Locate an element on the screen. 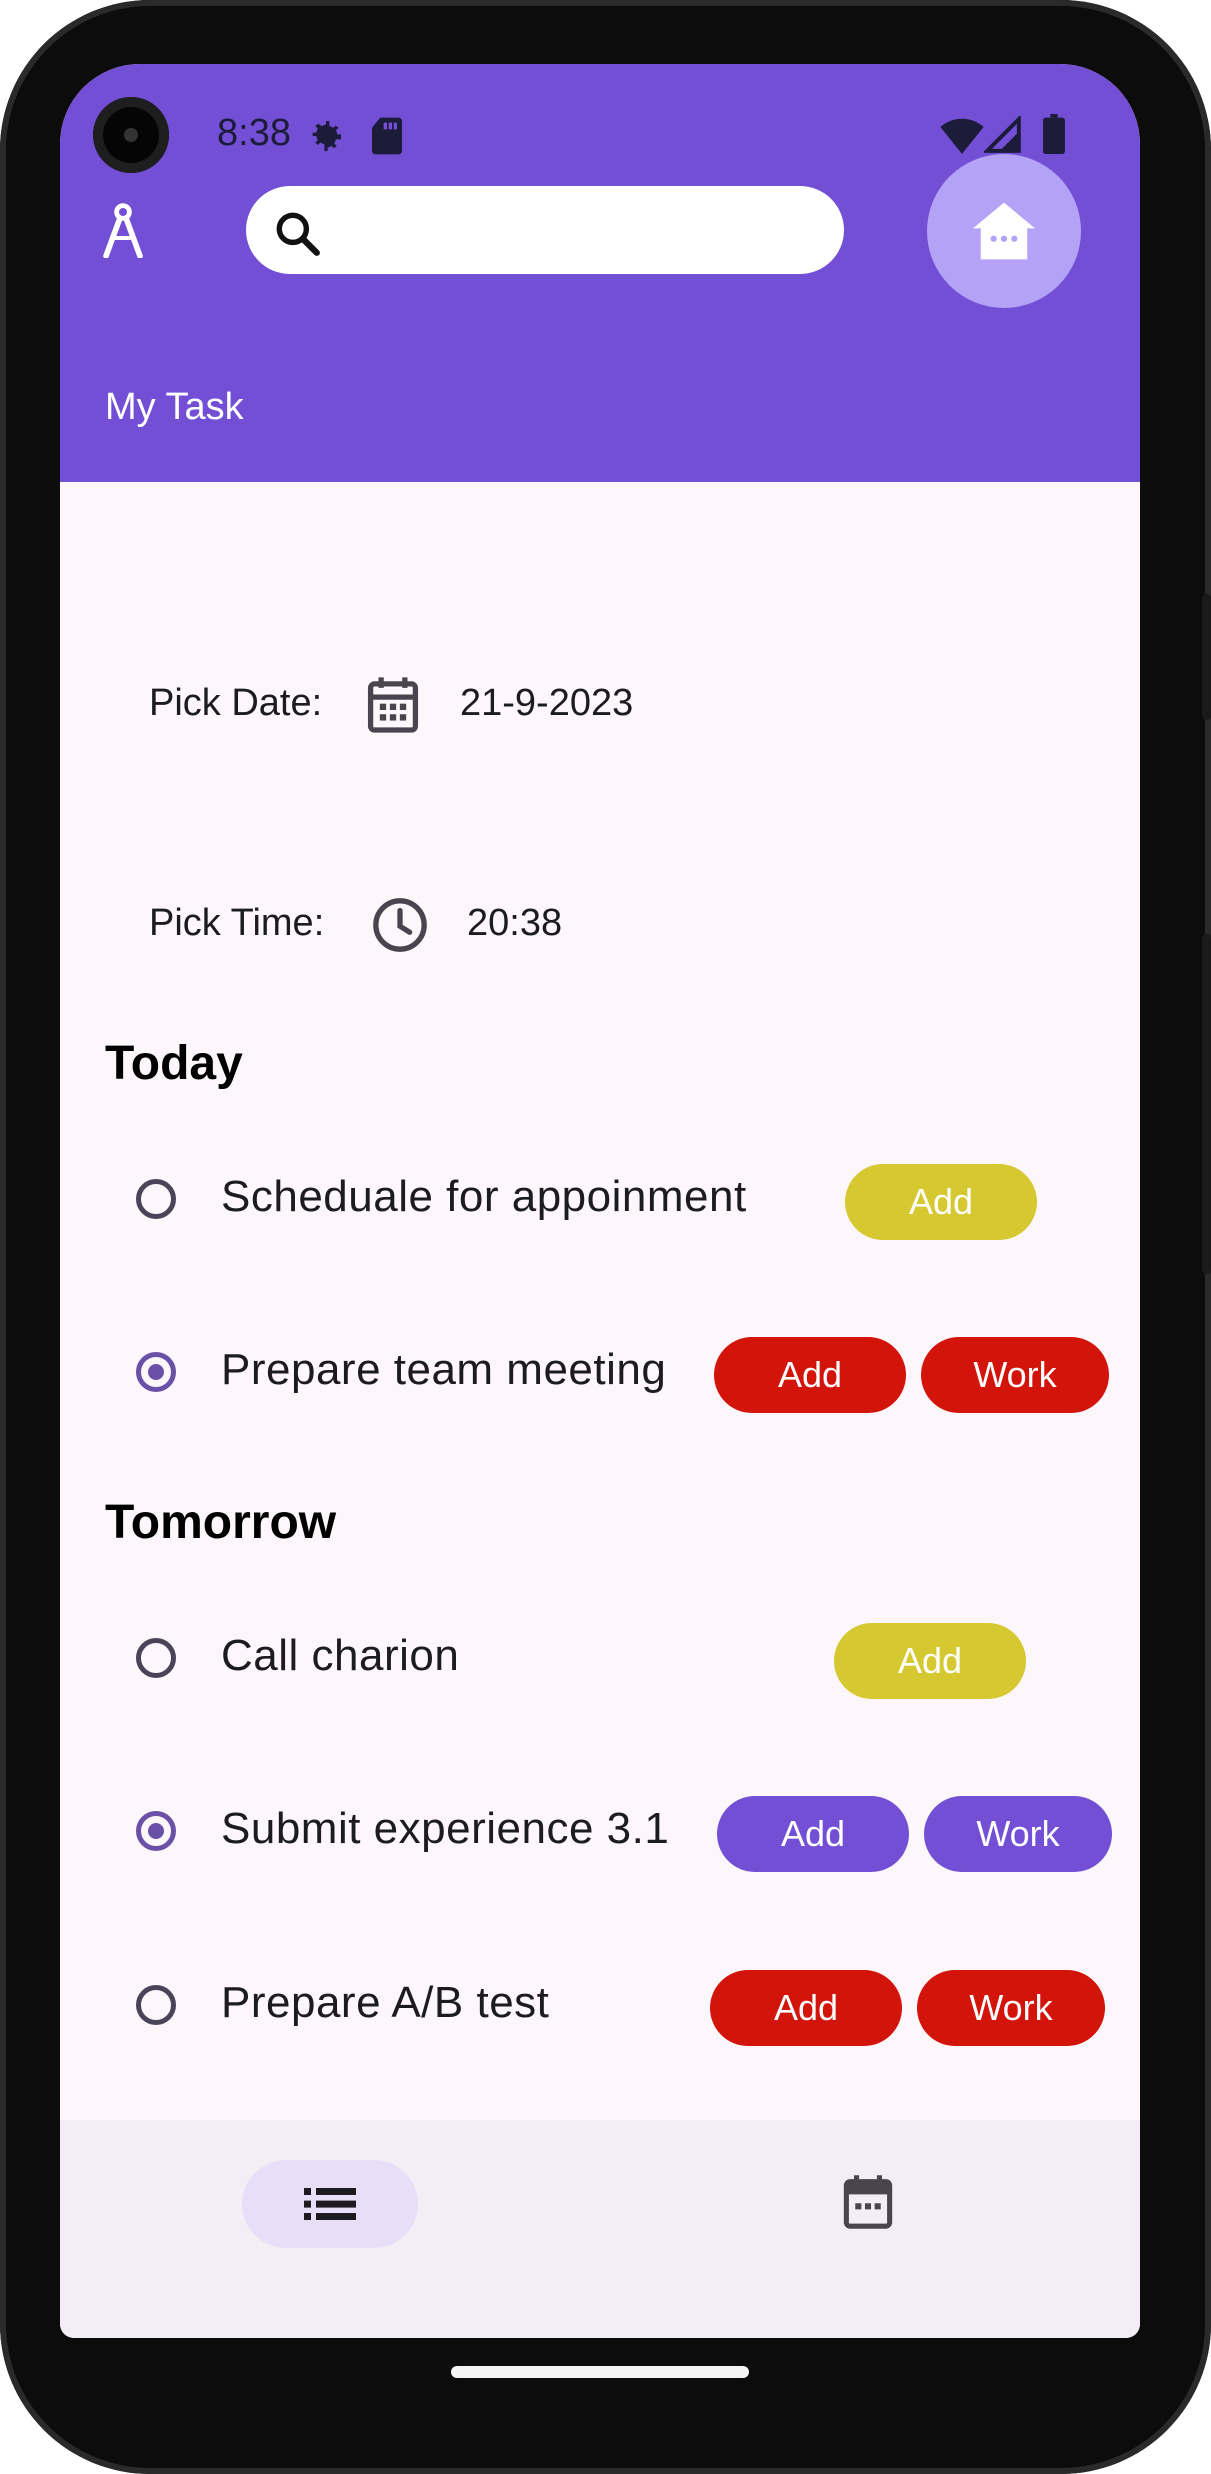 This screenshot has height=2474, width=1211. nav-item-calendar is located at coordinates (868, 2204).